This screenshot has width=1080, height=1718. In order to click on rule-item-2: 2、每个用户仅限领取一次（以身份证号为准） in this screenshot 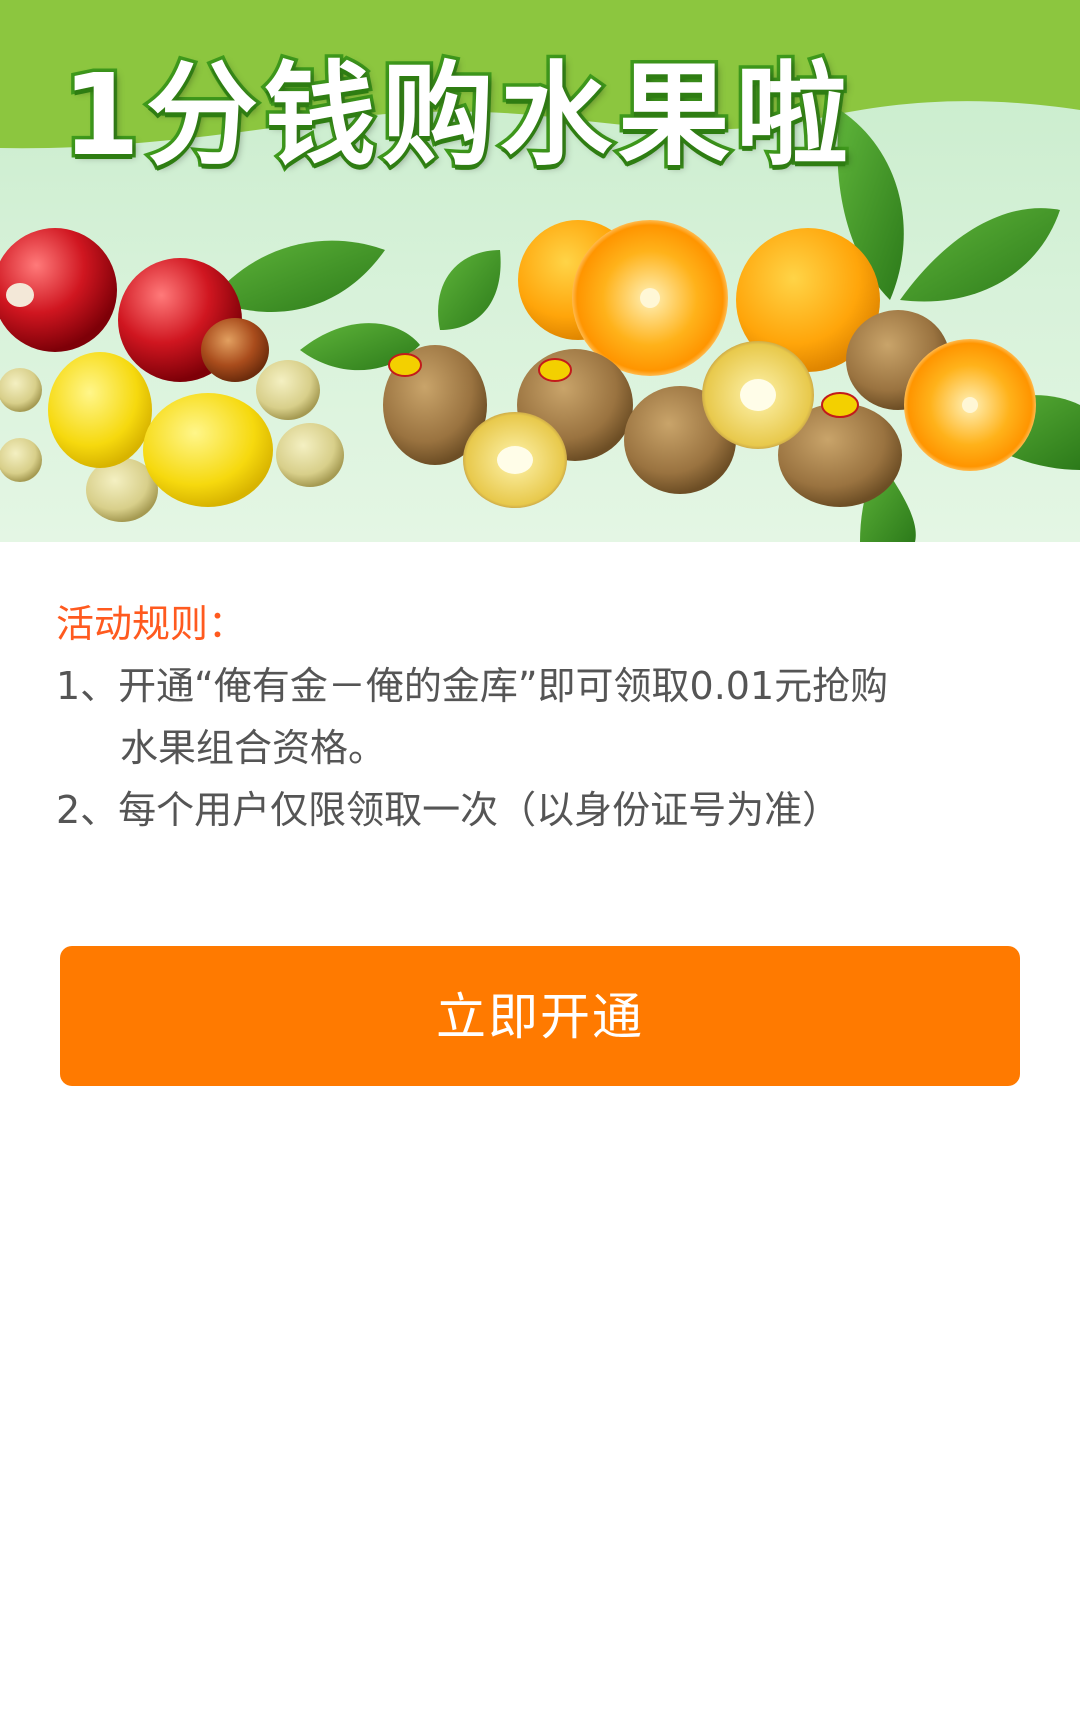, I will do `click(448, 810)`.